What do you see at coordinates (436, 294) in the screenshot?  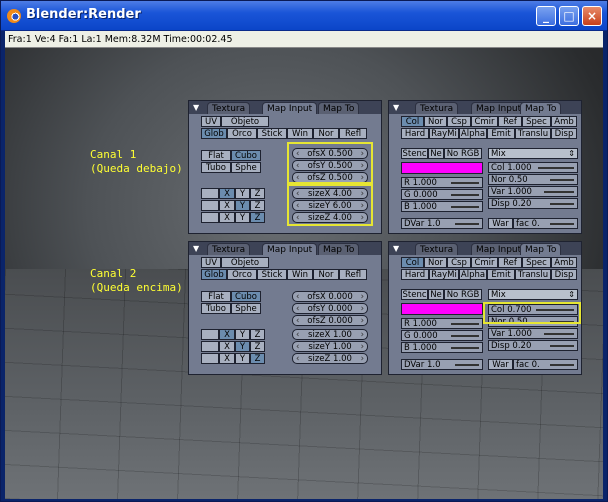 I see `neg-button: Ne` at bounding box center [436, 294].